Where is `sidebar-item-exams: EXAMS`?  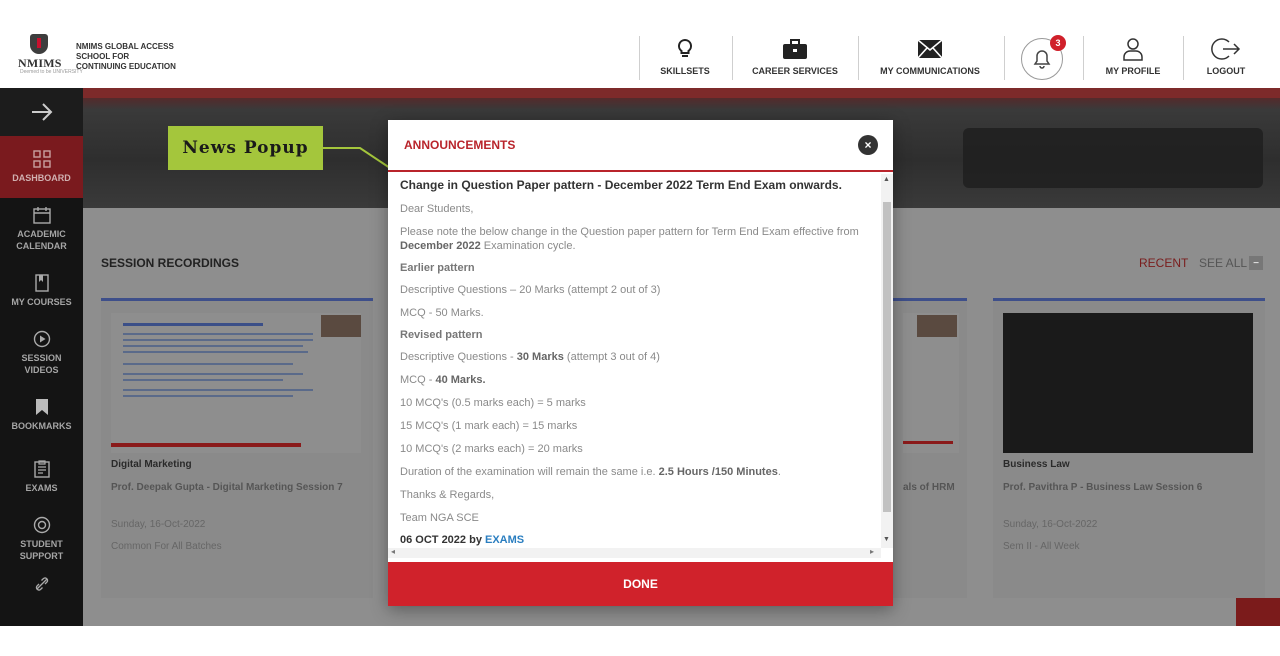 sidebar-item-exams: EXAMS is located at coordinates (41, 477).